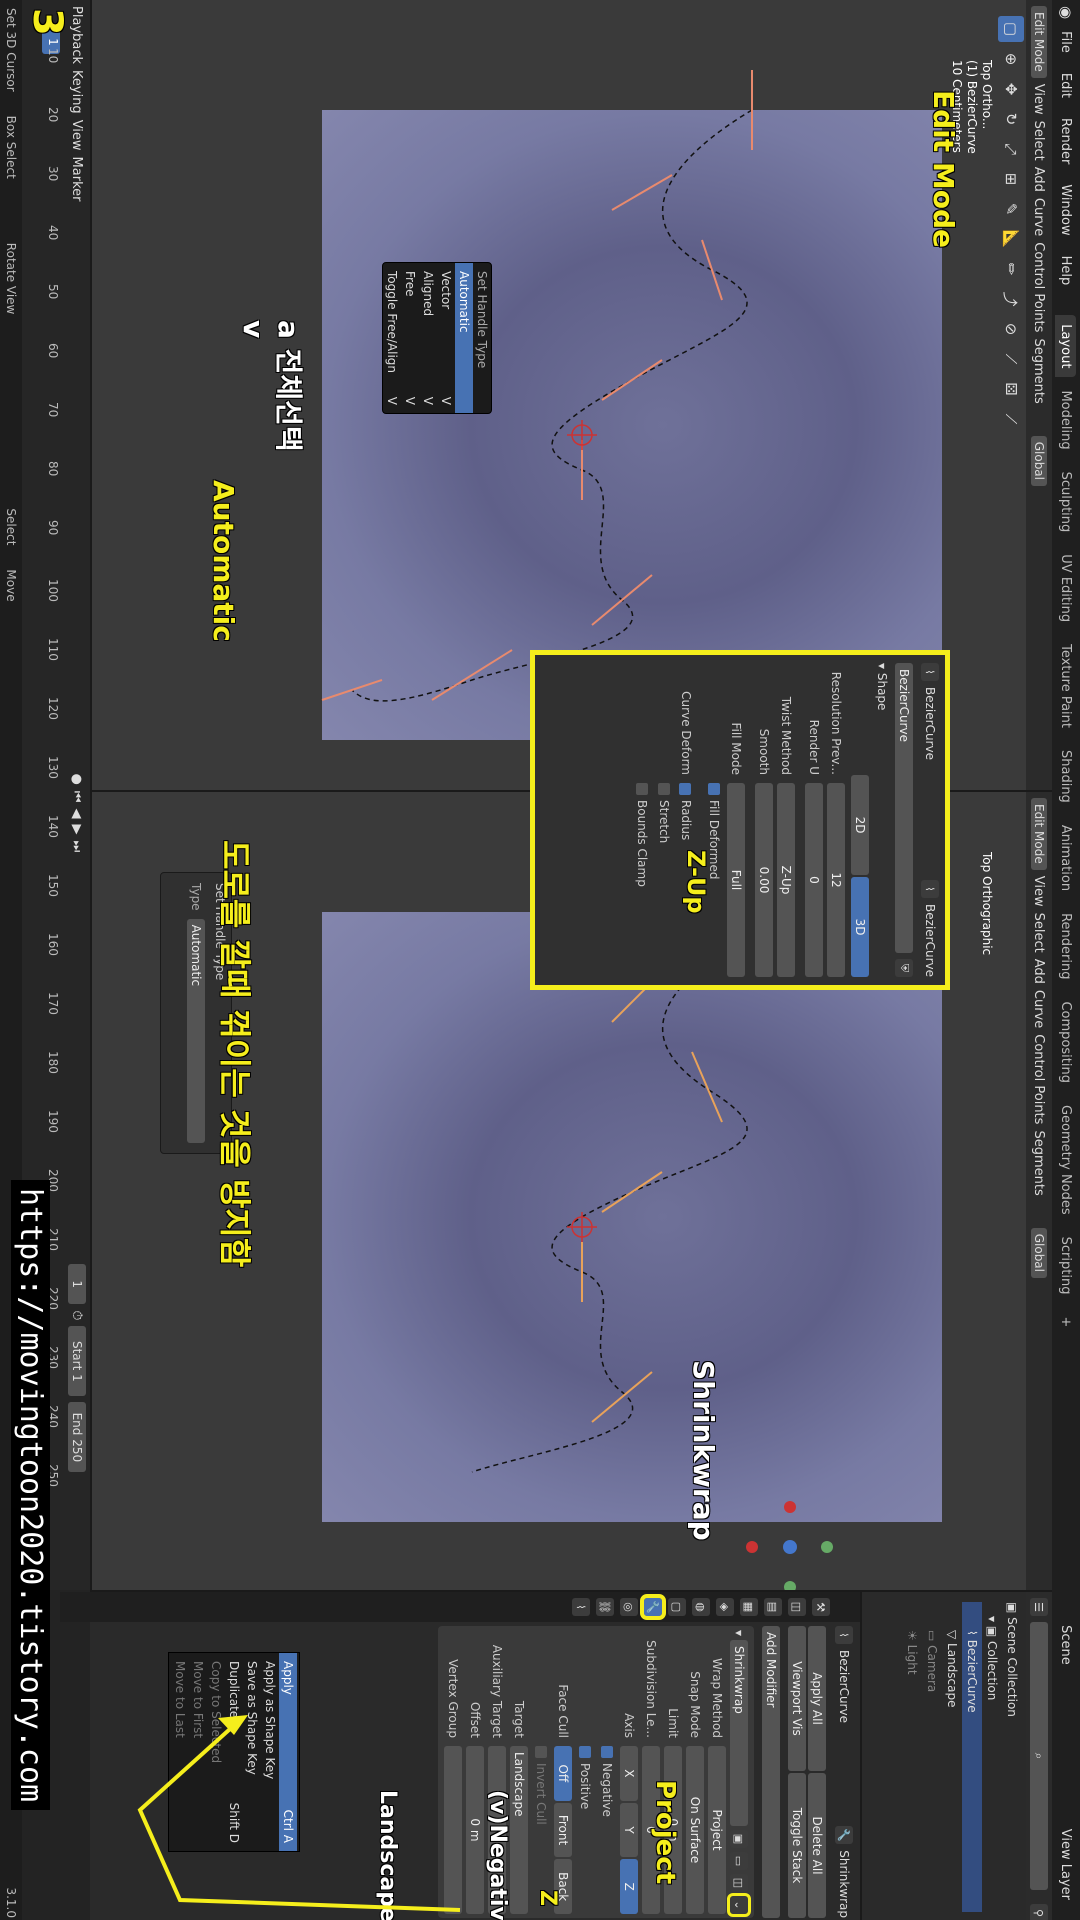 The image size is (1080, 1920). Describe the element at coordinates (771, 1772) in the screenshot. I see `add-modifier-dropdown: Add Modifier` at that location.